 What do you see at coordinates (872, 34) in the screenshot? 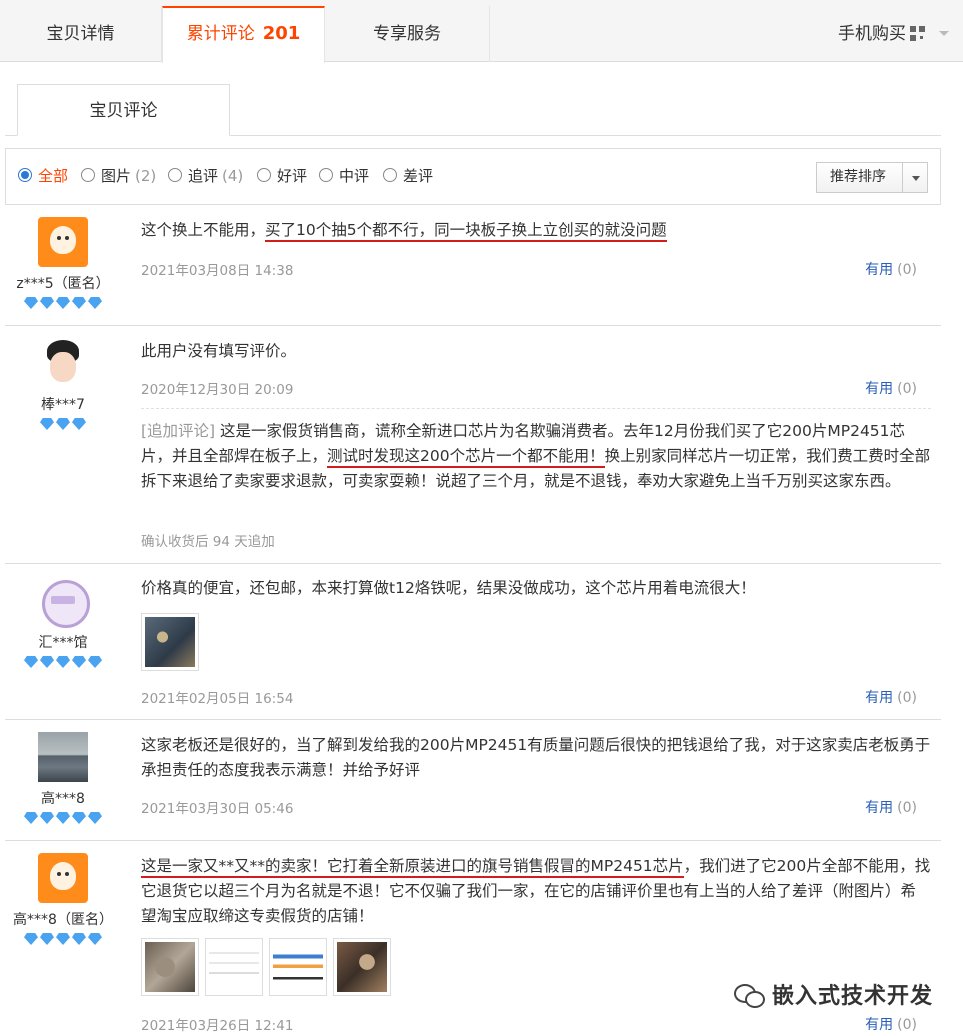
I see `mobile-buy-label: 手机购买` at bounding box center [872, 34].